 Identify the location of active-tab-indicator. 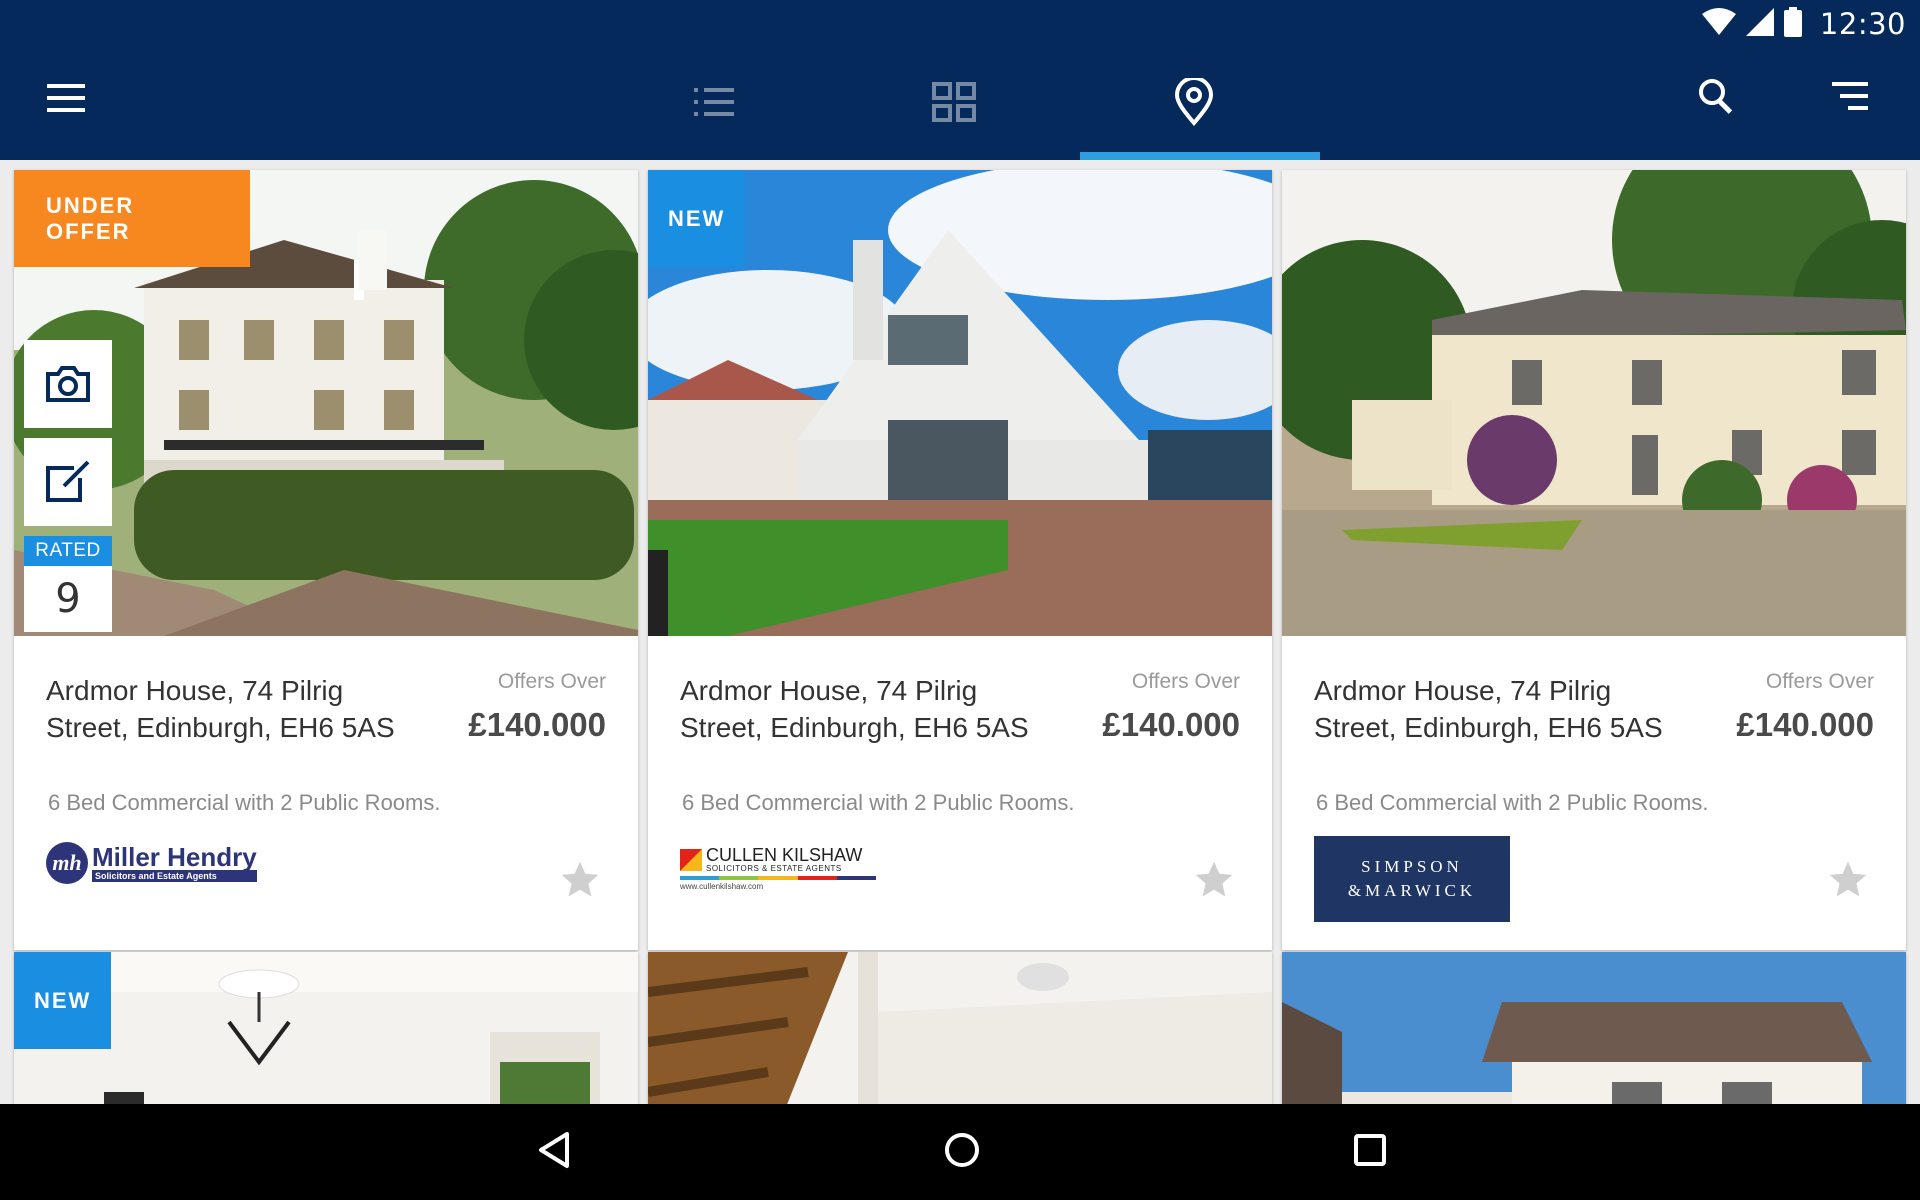
(1200, 156).